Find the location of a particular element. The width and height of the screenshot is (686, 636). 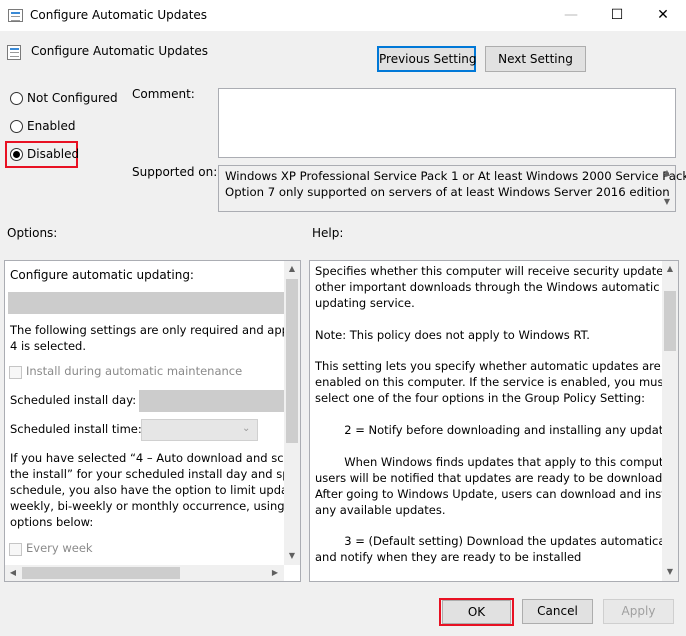

radio-label: Disabled is located at coordinates (53, 154).